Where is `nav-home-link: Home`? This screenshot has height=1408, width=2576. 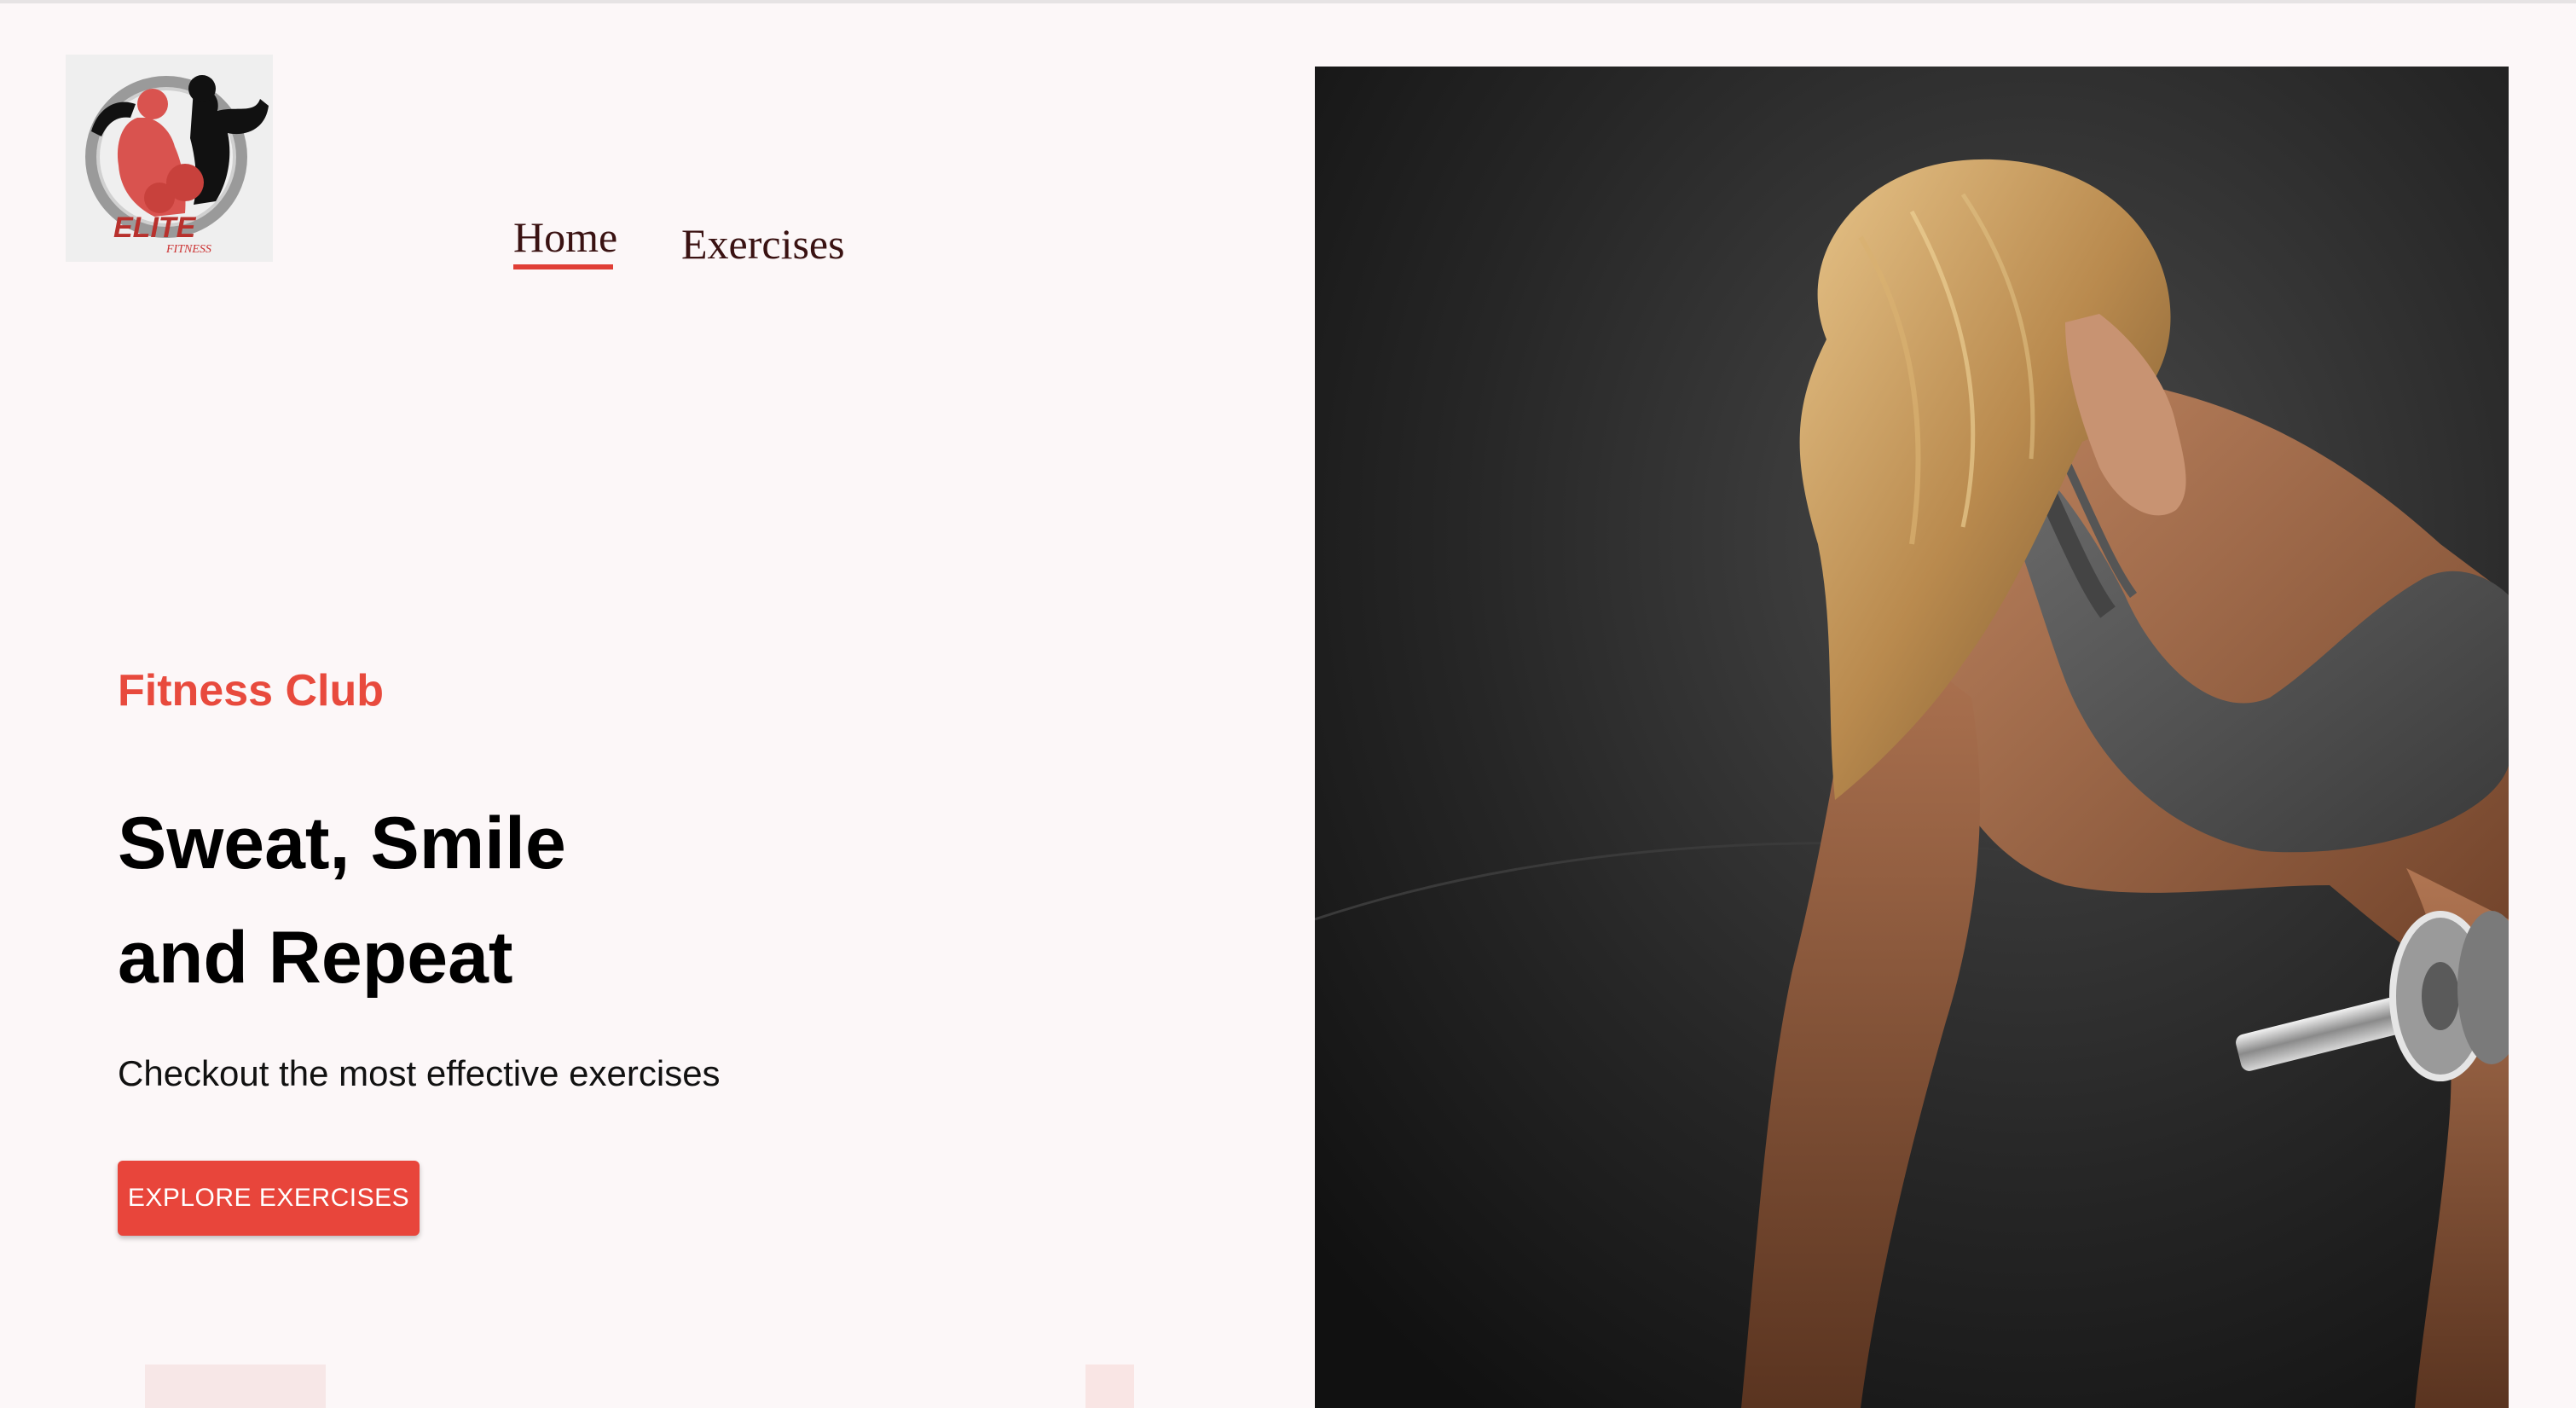
nav-home-link: Home is located at coordinates (565, 237).